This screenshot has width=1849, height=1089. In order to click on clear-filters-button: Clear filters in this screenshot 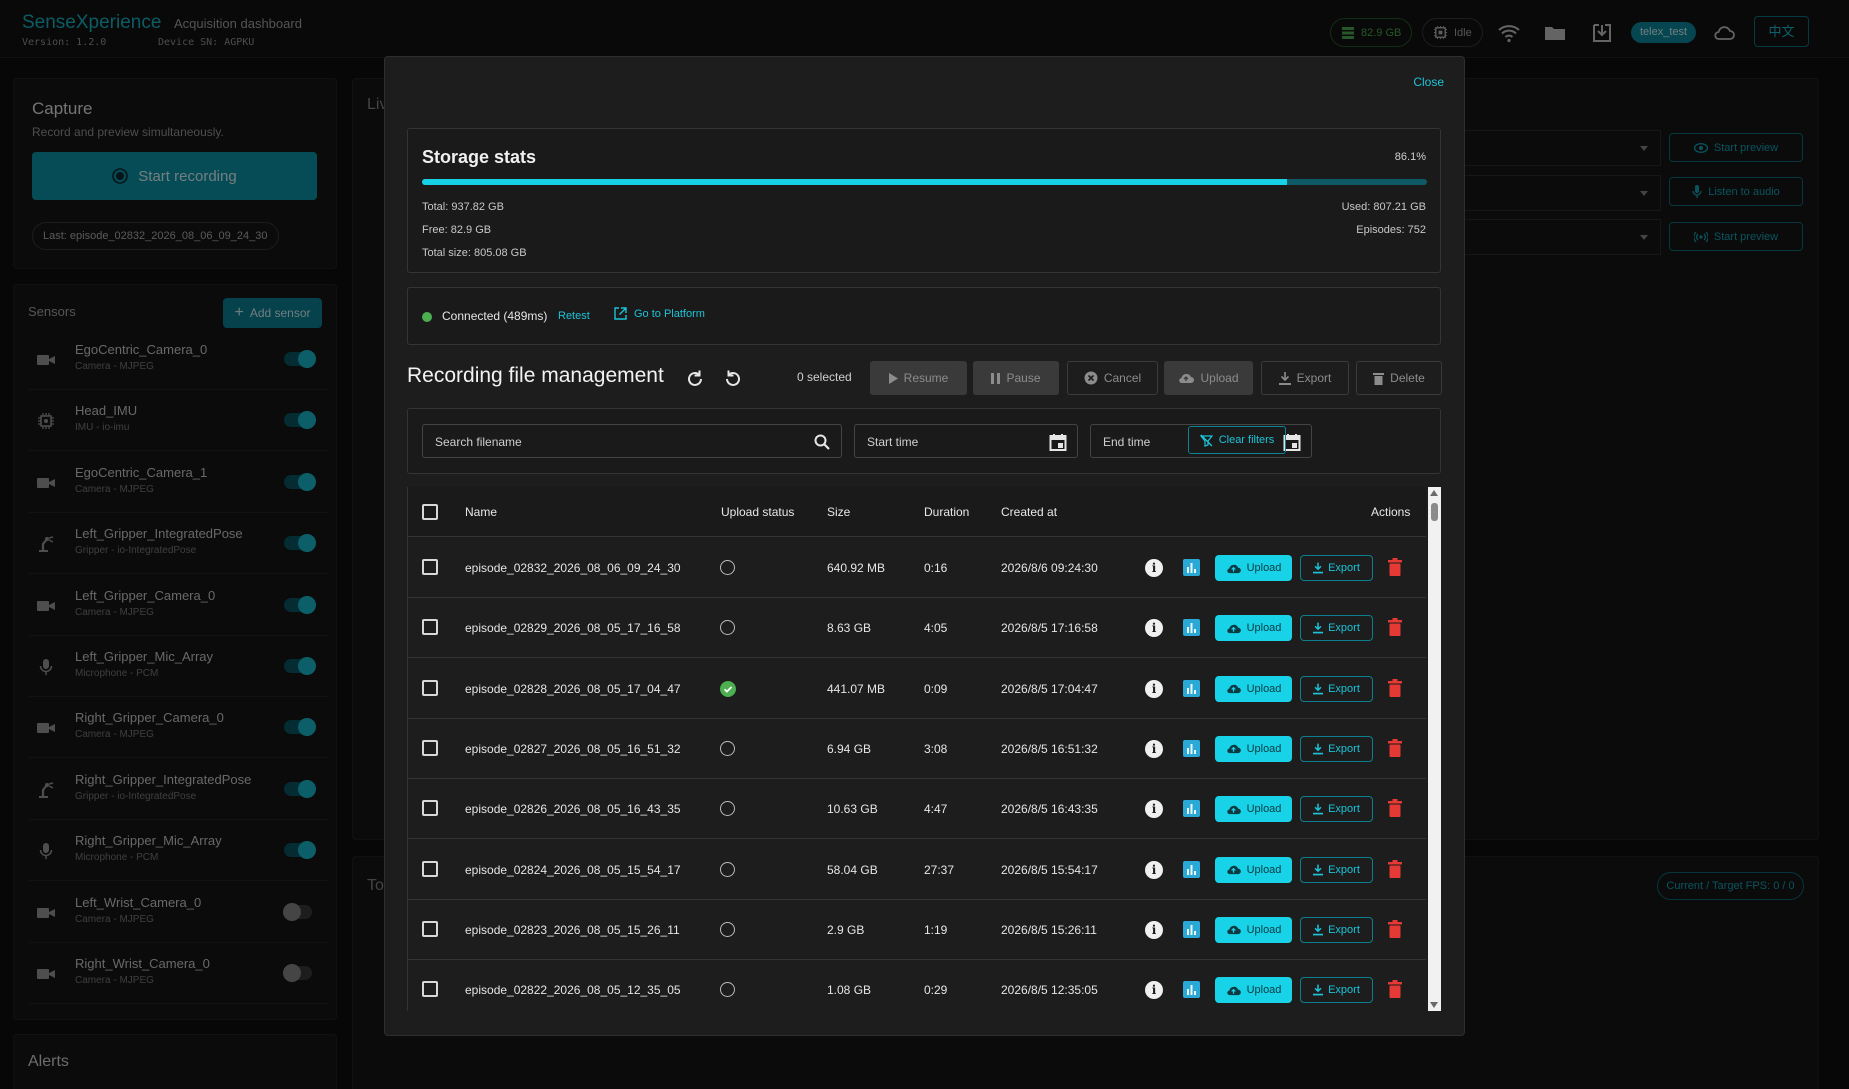, I will do `click(1237, 440)`.